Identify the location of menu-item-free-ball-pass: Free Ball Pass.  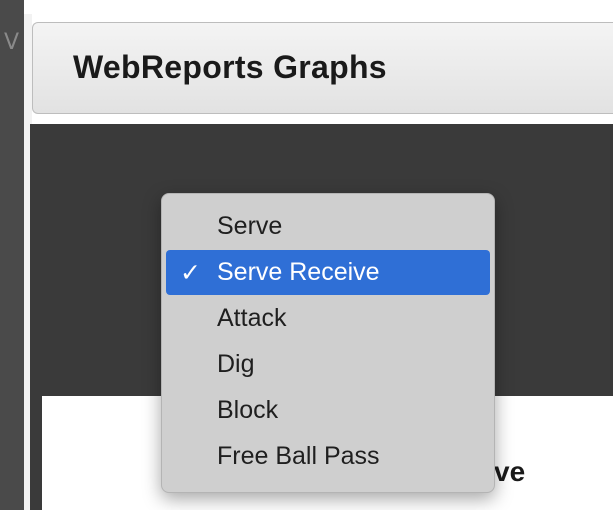
(328, 456).